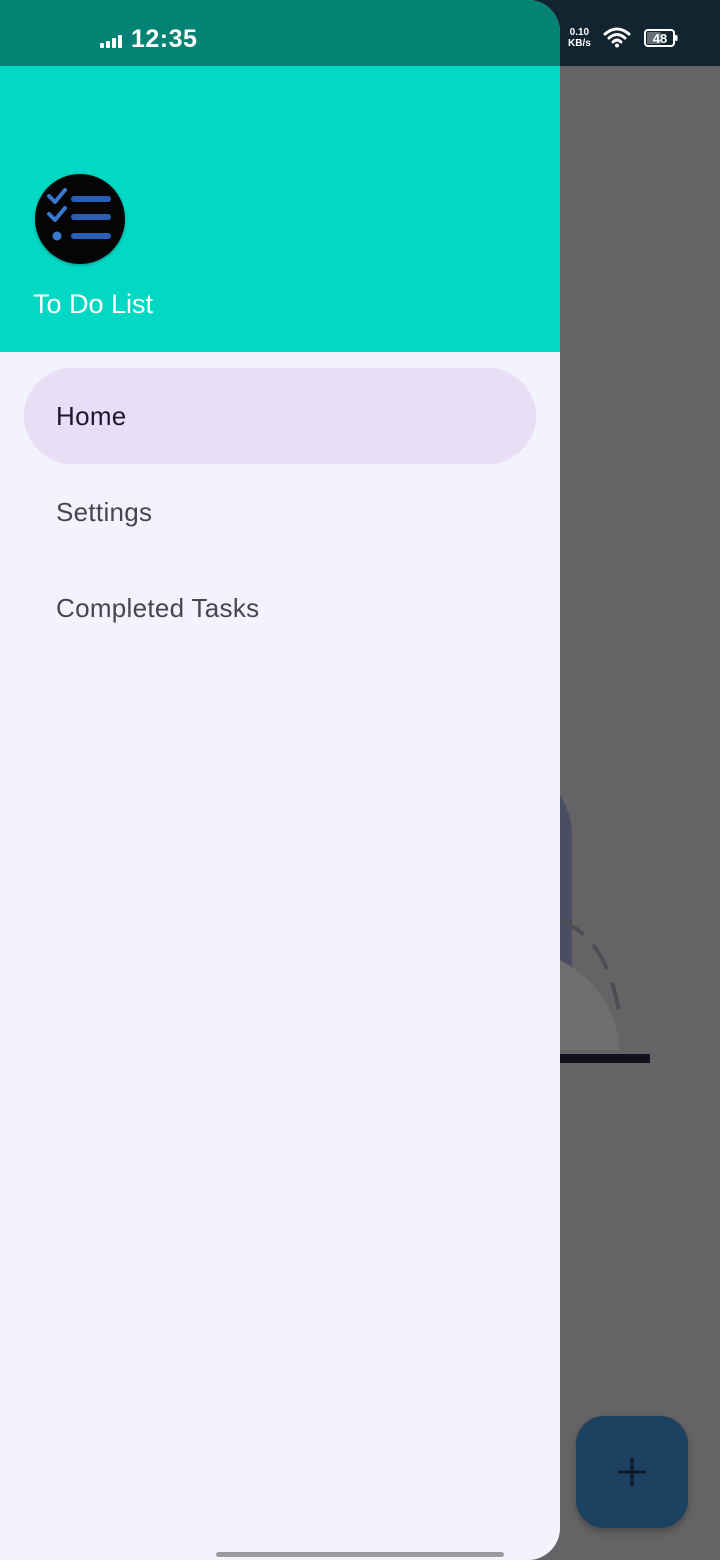 This screenshot has width=720, height=1560. What do you see at coordinates (280, 608) in the screenshot?
I see `nav-item-completed-tasks: Completed Tasks` at bounding box center [280, 608].